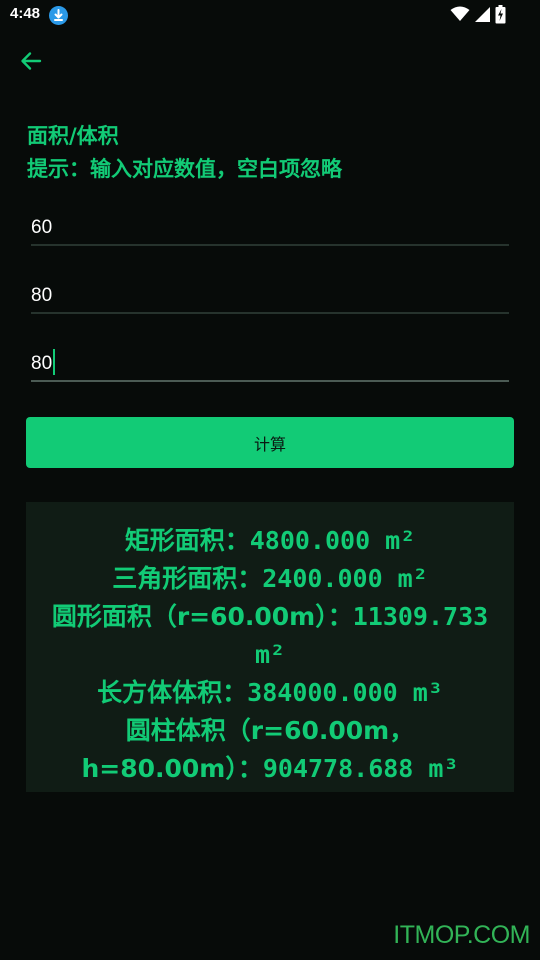 This screenshot has height=960, width=540. I want to click on status-time: 4:48, so click(25, 13).